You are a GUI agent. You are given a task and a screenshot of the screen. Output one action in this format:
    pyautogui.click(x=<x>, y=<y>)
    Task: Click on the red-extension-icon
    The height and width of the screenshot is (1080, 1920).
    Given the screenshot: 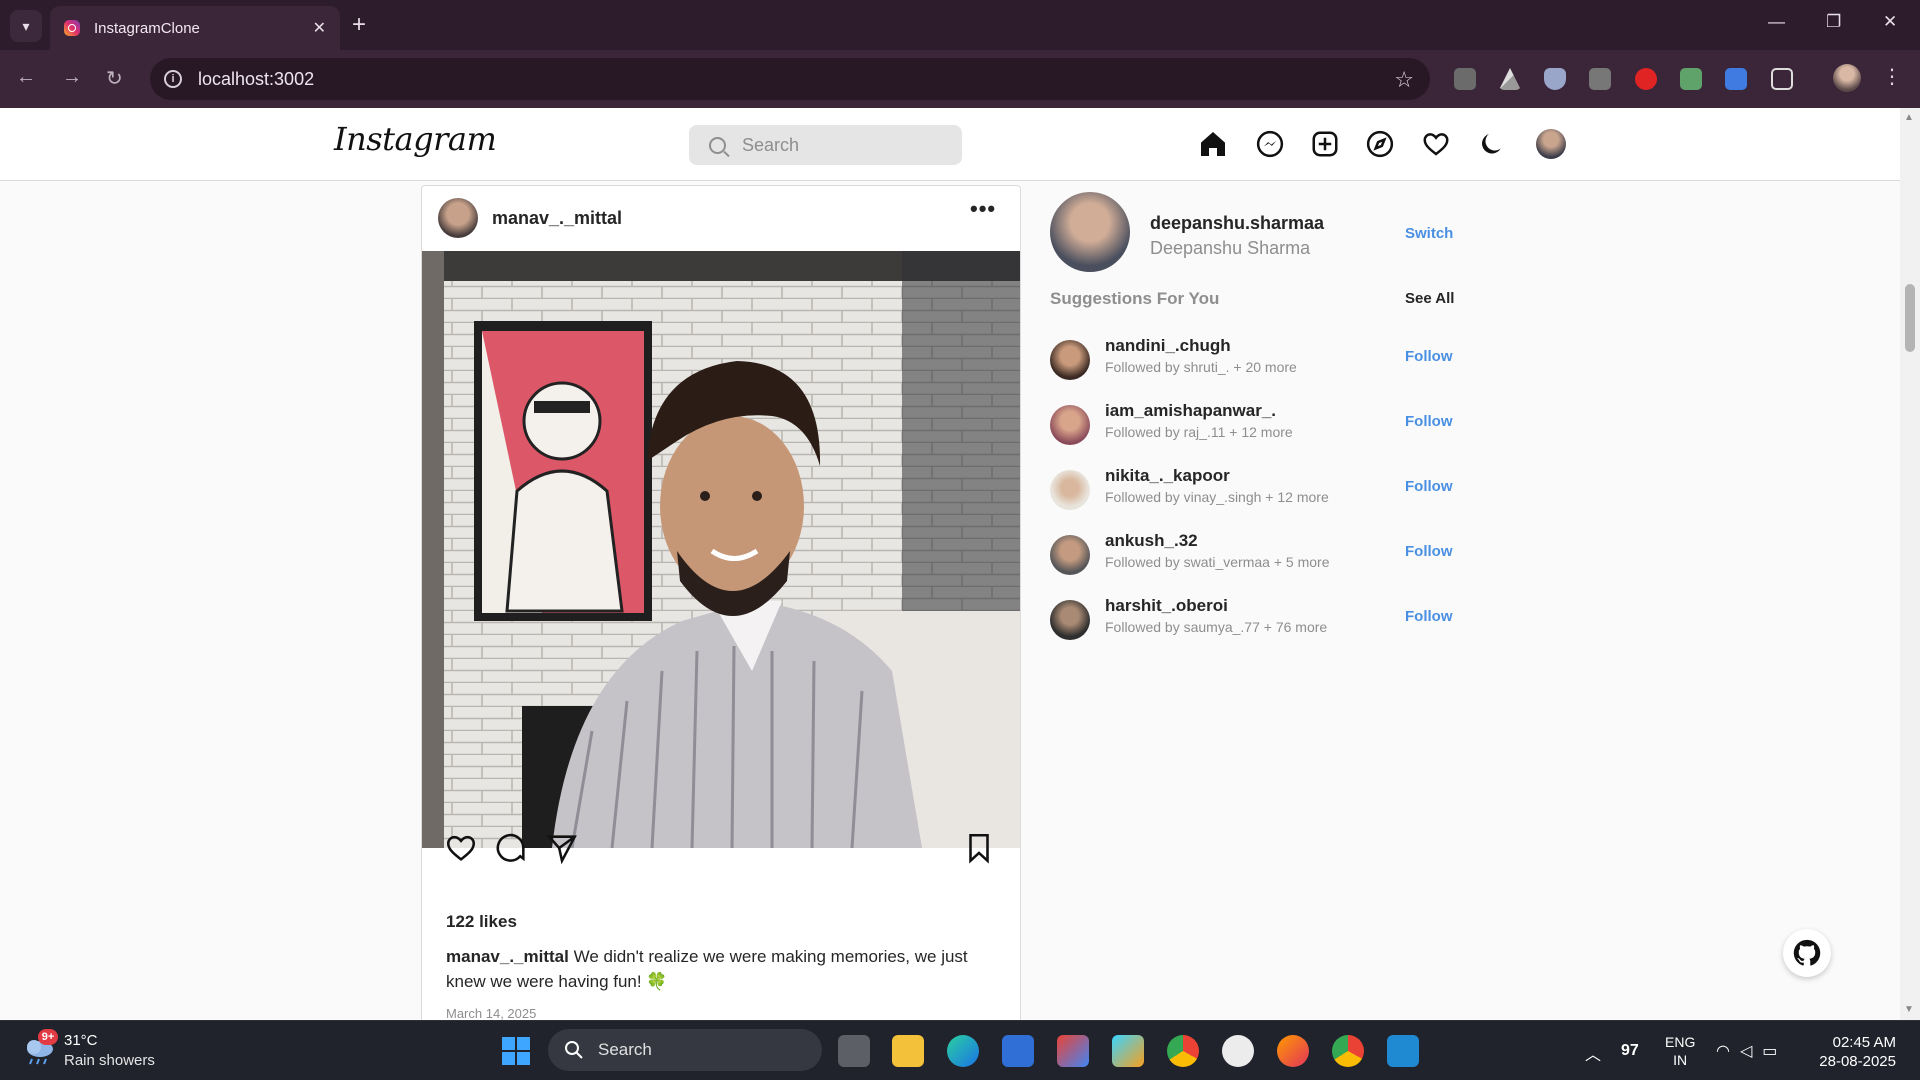 What is the action you would take?
    pyautogui.click(x=1646, y=79)
    